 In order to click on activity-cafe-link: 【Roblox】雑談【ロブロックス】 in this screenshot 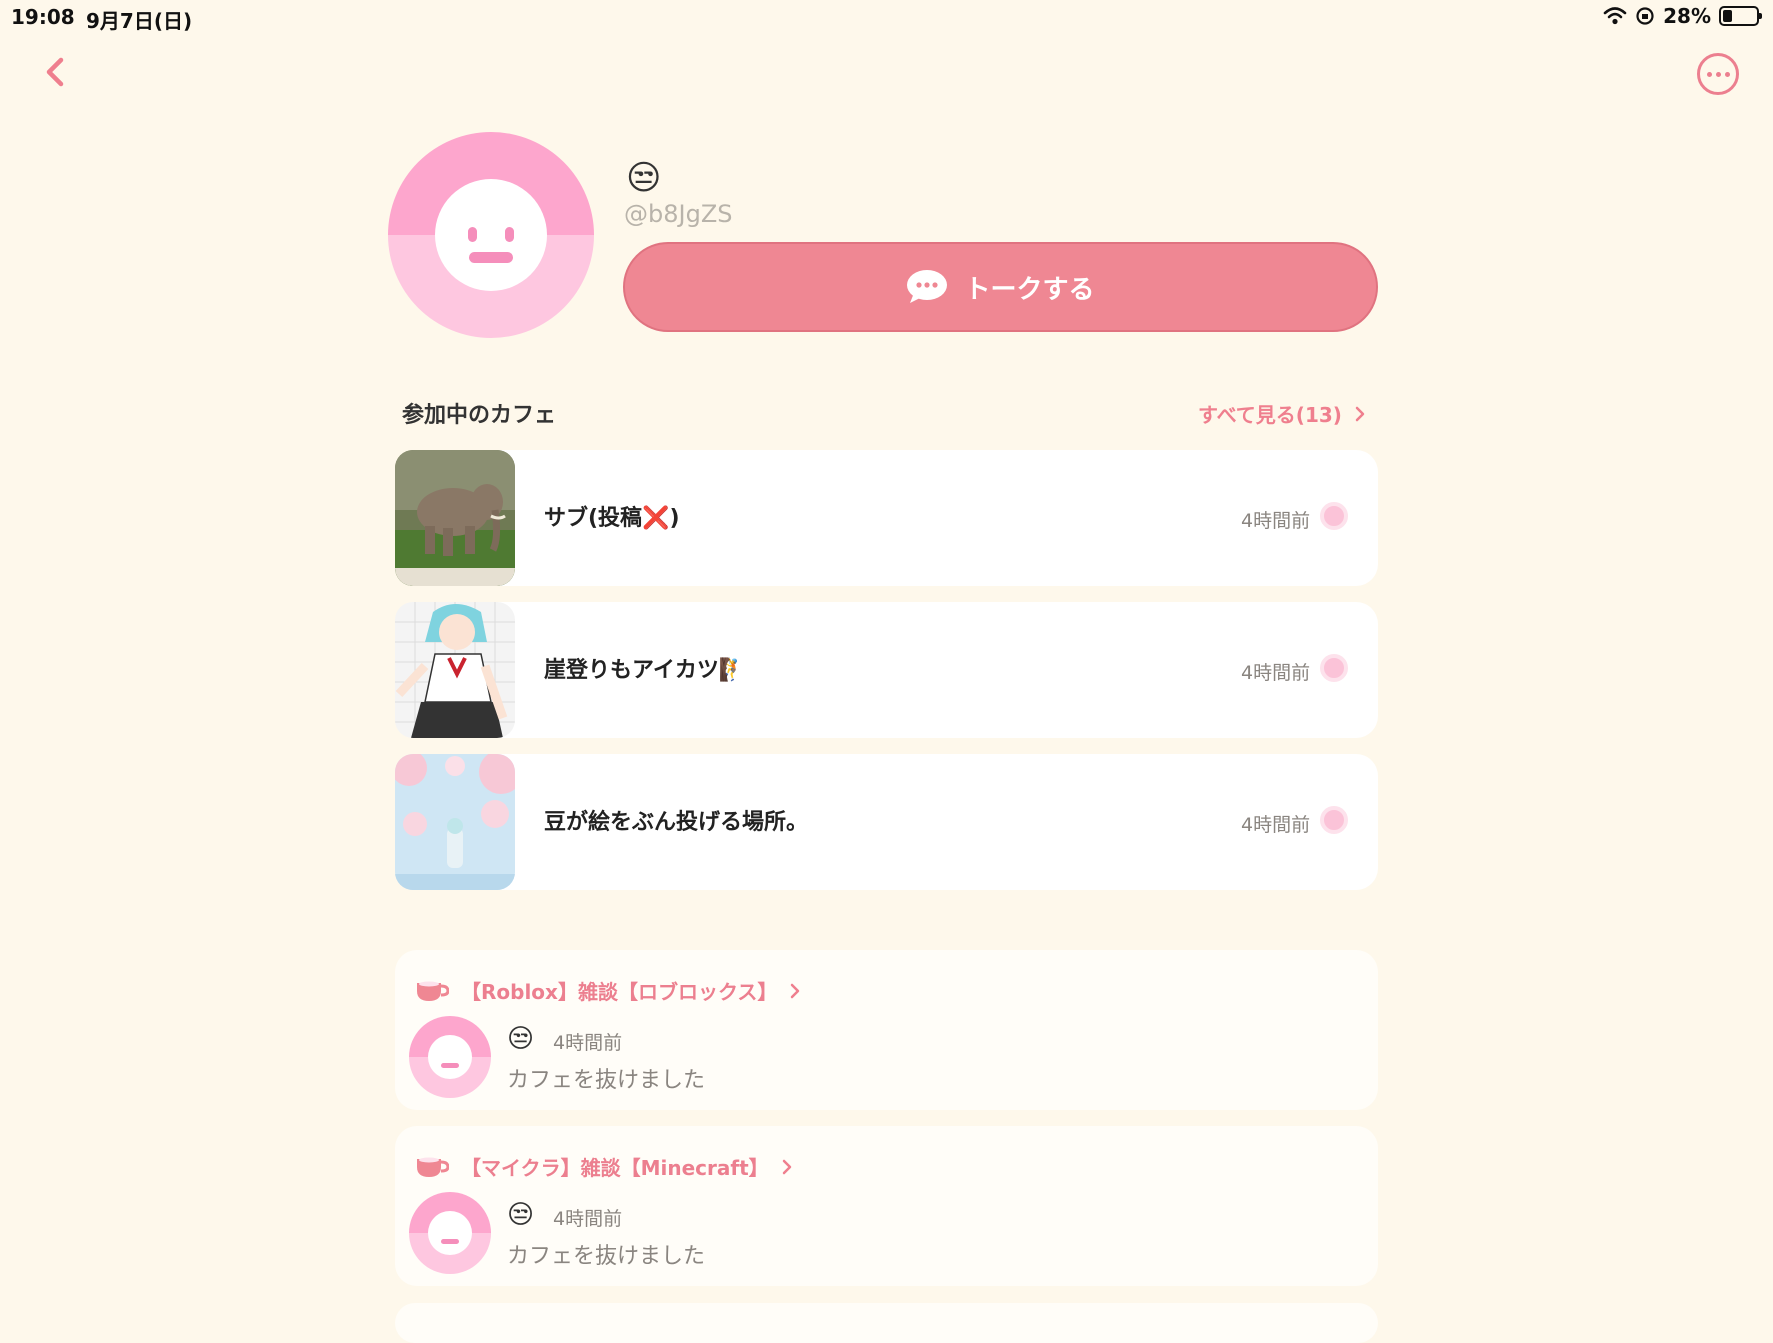, I will do `click(608, 990)`.